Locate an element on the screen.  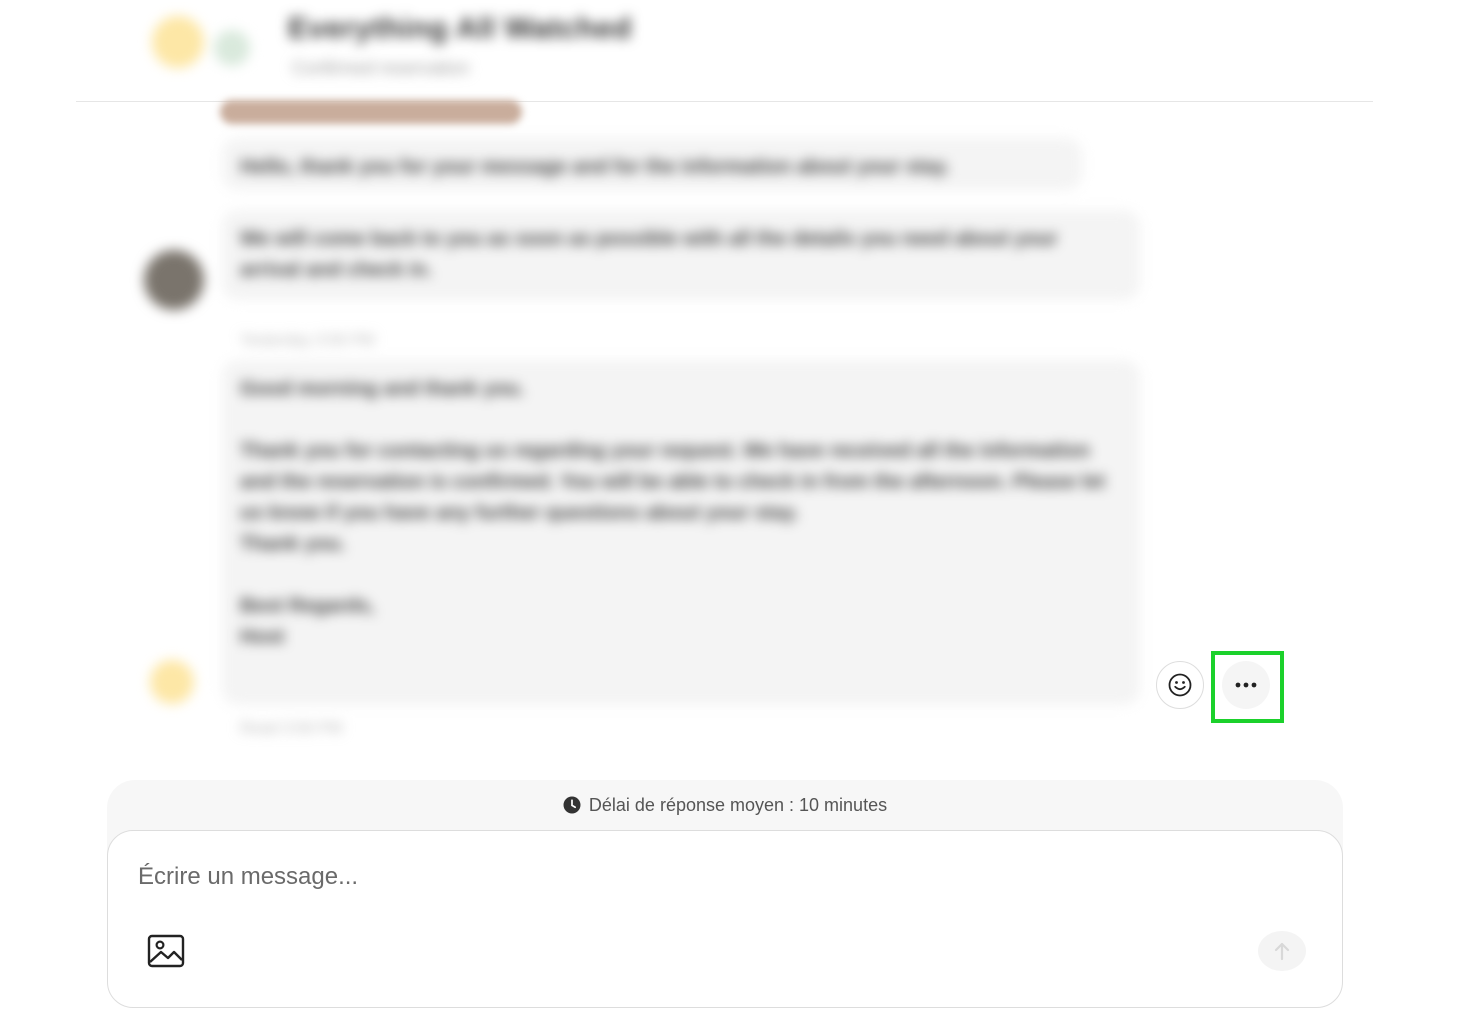
arrow-up-icon is located at coordinates (1282, 951).